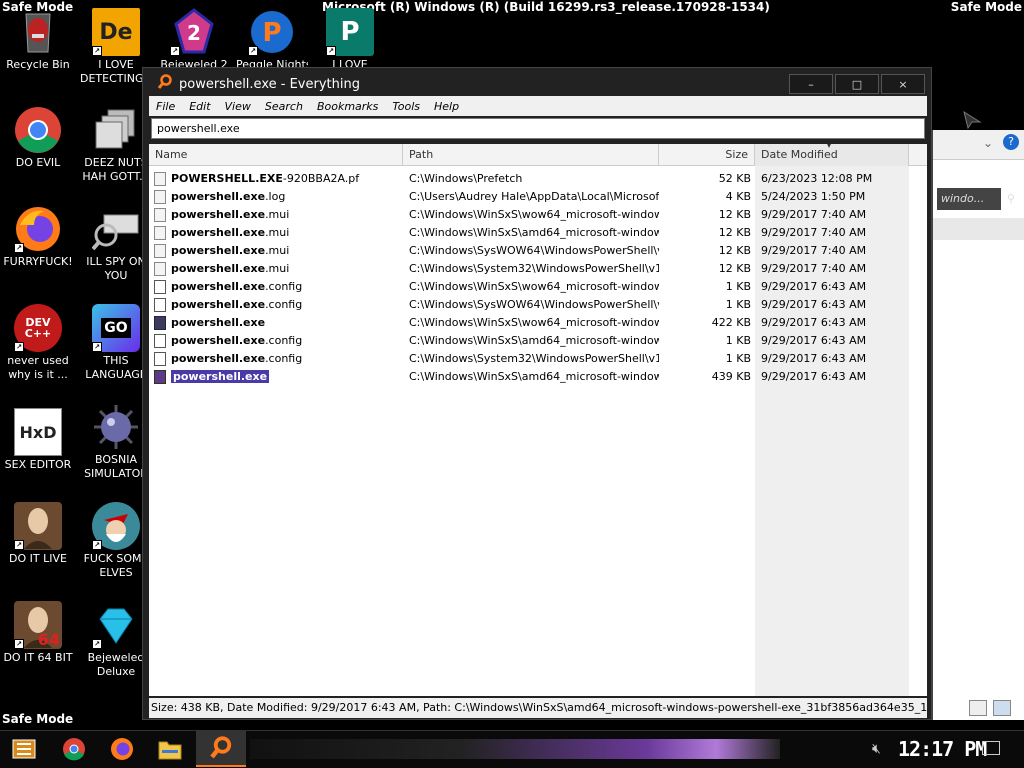 Image resolution: width=1024 pixels, height=768 pixels. What do you see at coordinates (38, 261) in the screenshot?
I see `desktop-icon-label: FURRYFUCK!` at bounding box center [38, 261].